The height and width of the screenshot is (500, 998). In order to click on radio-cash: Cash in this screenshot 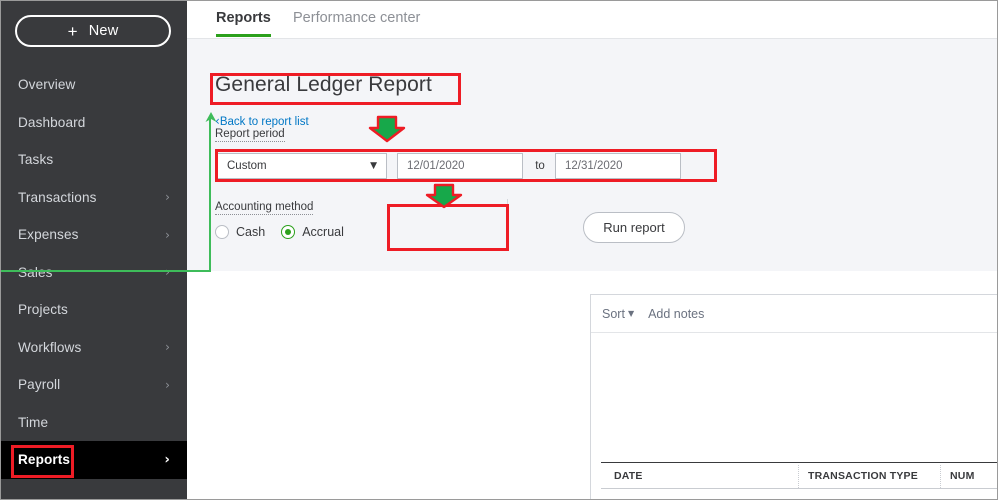, I will do `click(240, 232)`.